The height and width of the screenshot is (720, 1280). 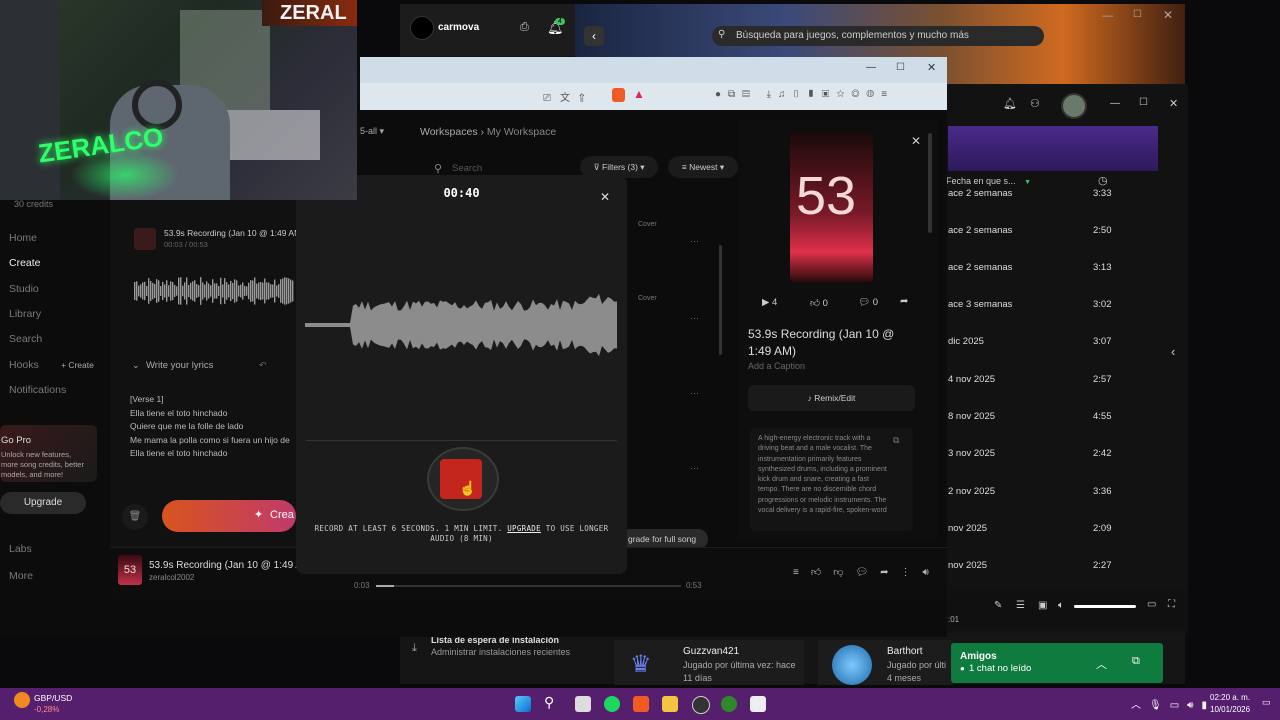 I want to click on task-view-icon, so click(x=583, y=704).